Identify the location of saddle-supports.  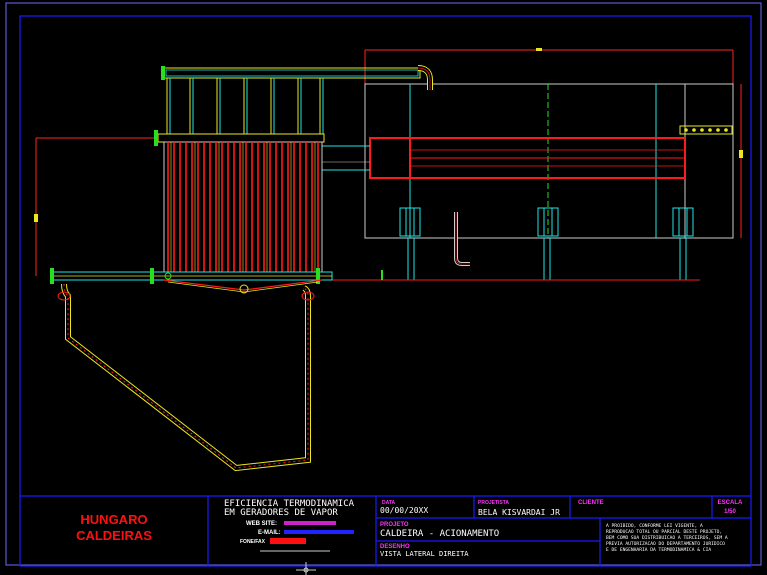
(546, 243).